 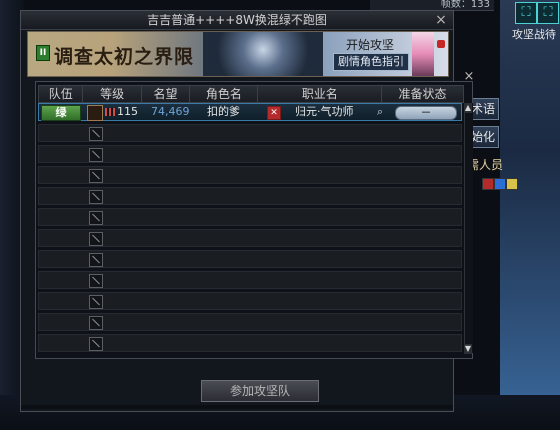 What do you see at coordinates (380, 112) in the screenshot?
I see `search-icon: ⌕` at bounding box center [380, 112].